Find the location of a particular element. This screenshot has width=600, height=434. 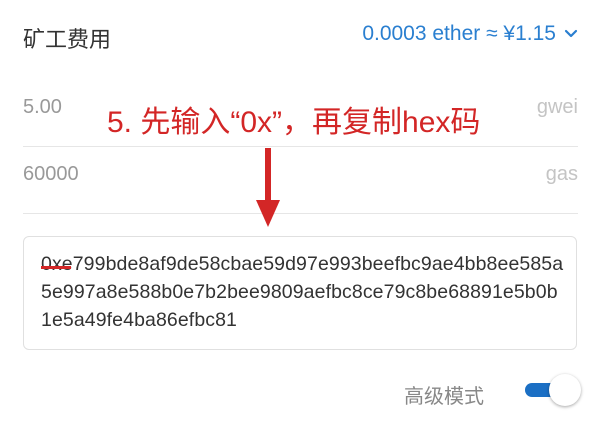

miner-fee-value: 0.0003 ether ≈ ¥1.15 is located at coordinates (459, 34).